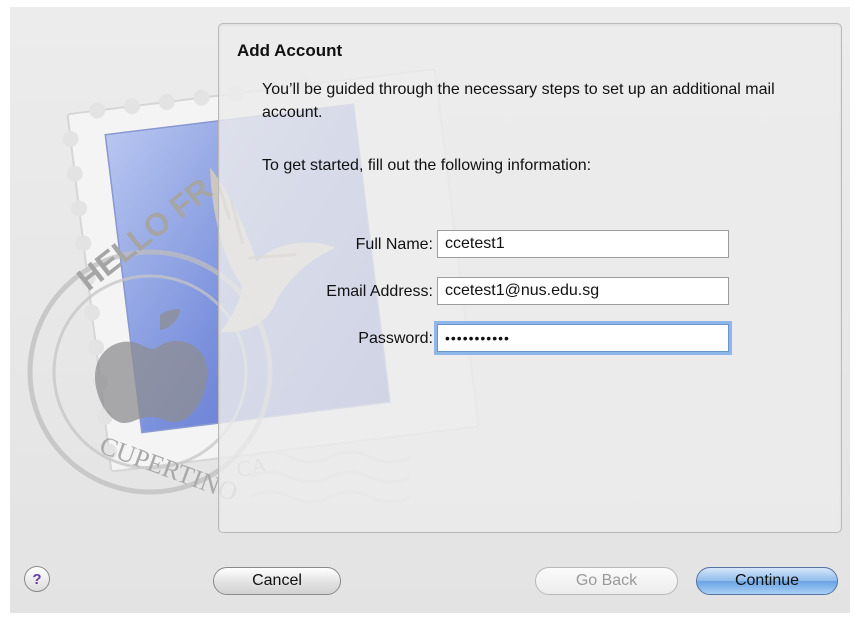 This screenshot has height=623, width=858. What do you see at coordinates (395, 338) in the screenshot?
I see `password-label: Password:` at bounding box center [395, 338].